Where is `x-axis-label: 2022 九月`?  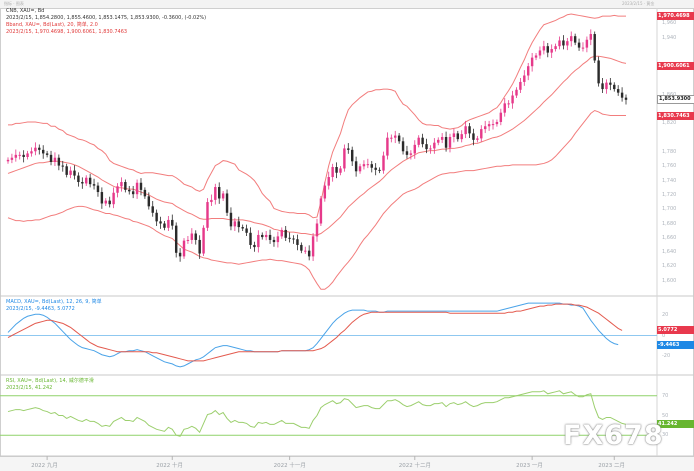 x-axis-label: 2022 九月 is located at coordinates (44, 466).